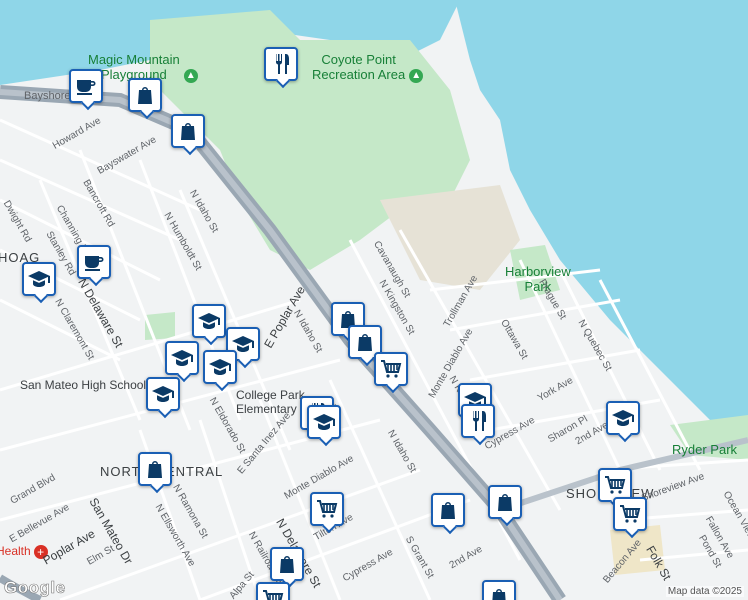 This screenshot has height=600, width=748. What do you see at coordinates (704, 591) in the screenshot?
I see `attribution: Map data ©2025` at bounding box center [704, 591].